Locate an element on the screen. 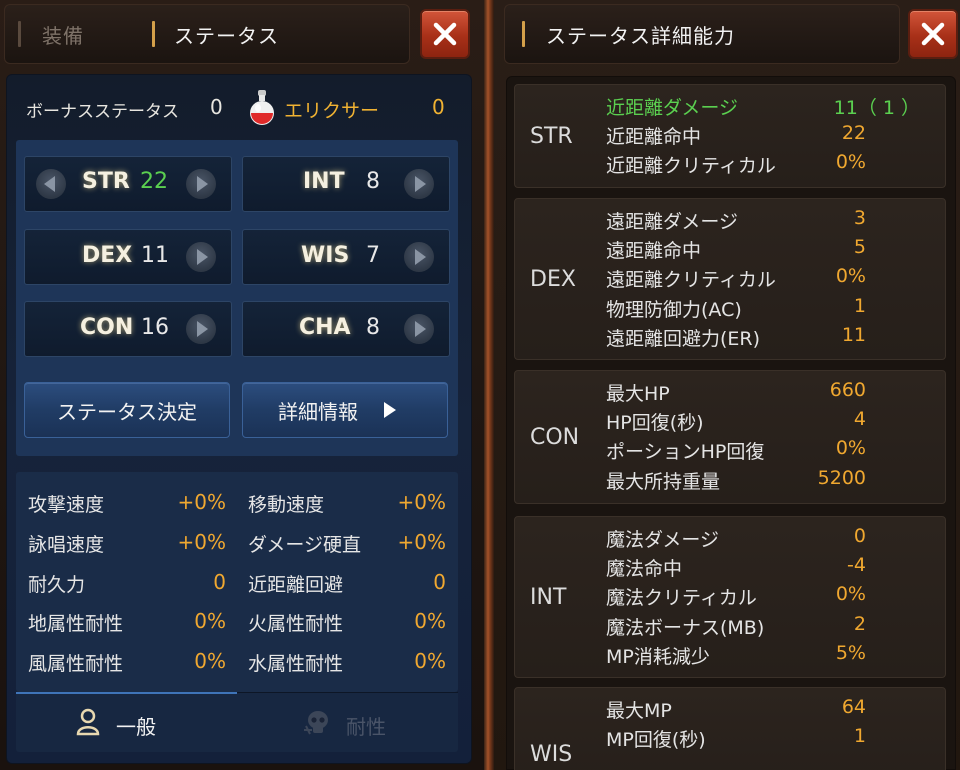  con-increase-button is located at coordinates (201, 329).